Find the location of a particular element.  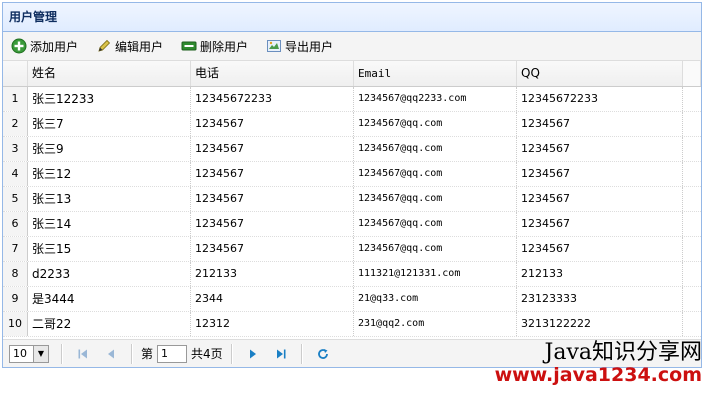

export-user-button: 导出用户 is located at coordinates (299, 46).